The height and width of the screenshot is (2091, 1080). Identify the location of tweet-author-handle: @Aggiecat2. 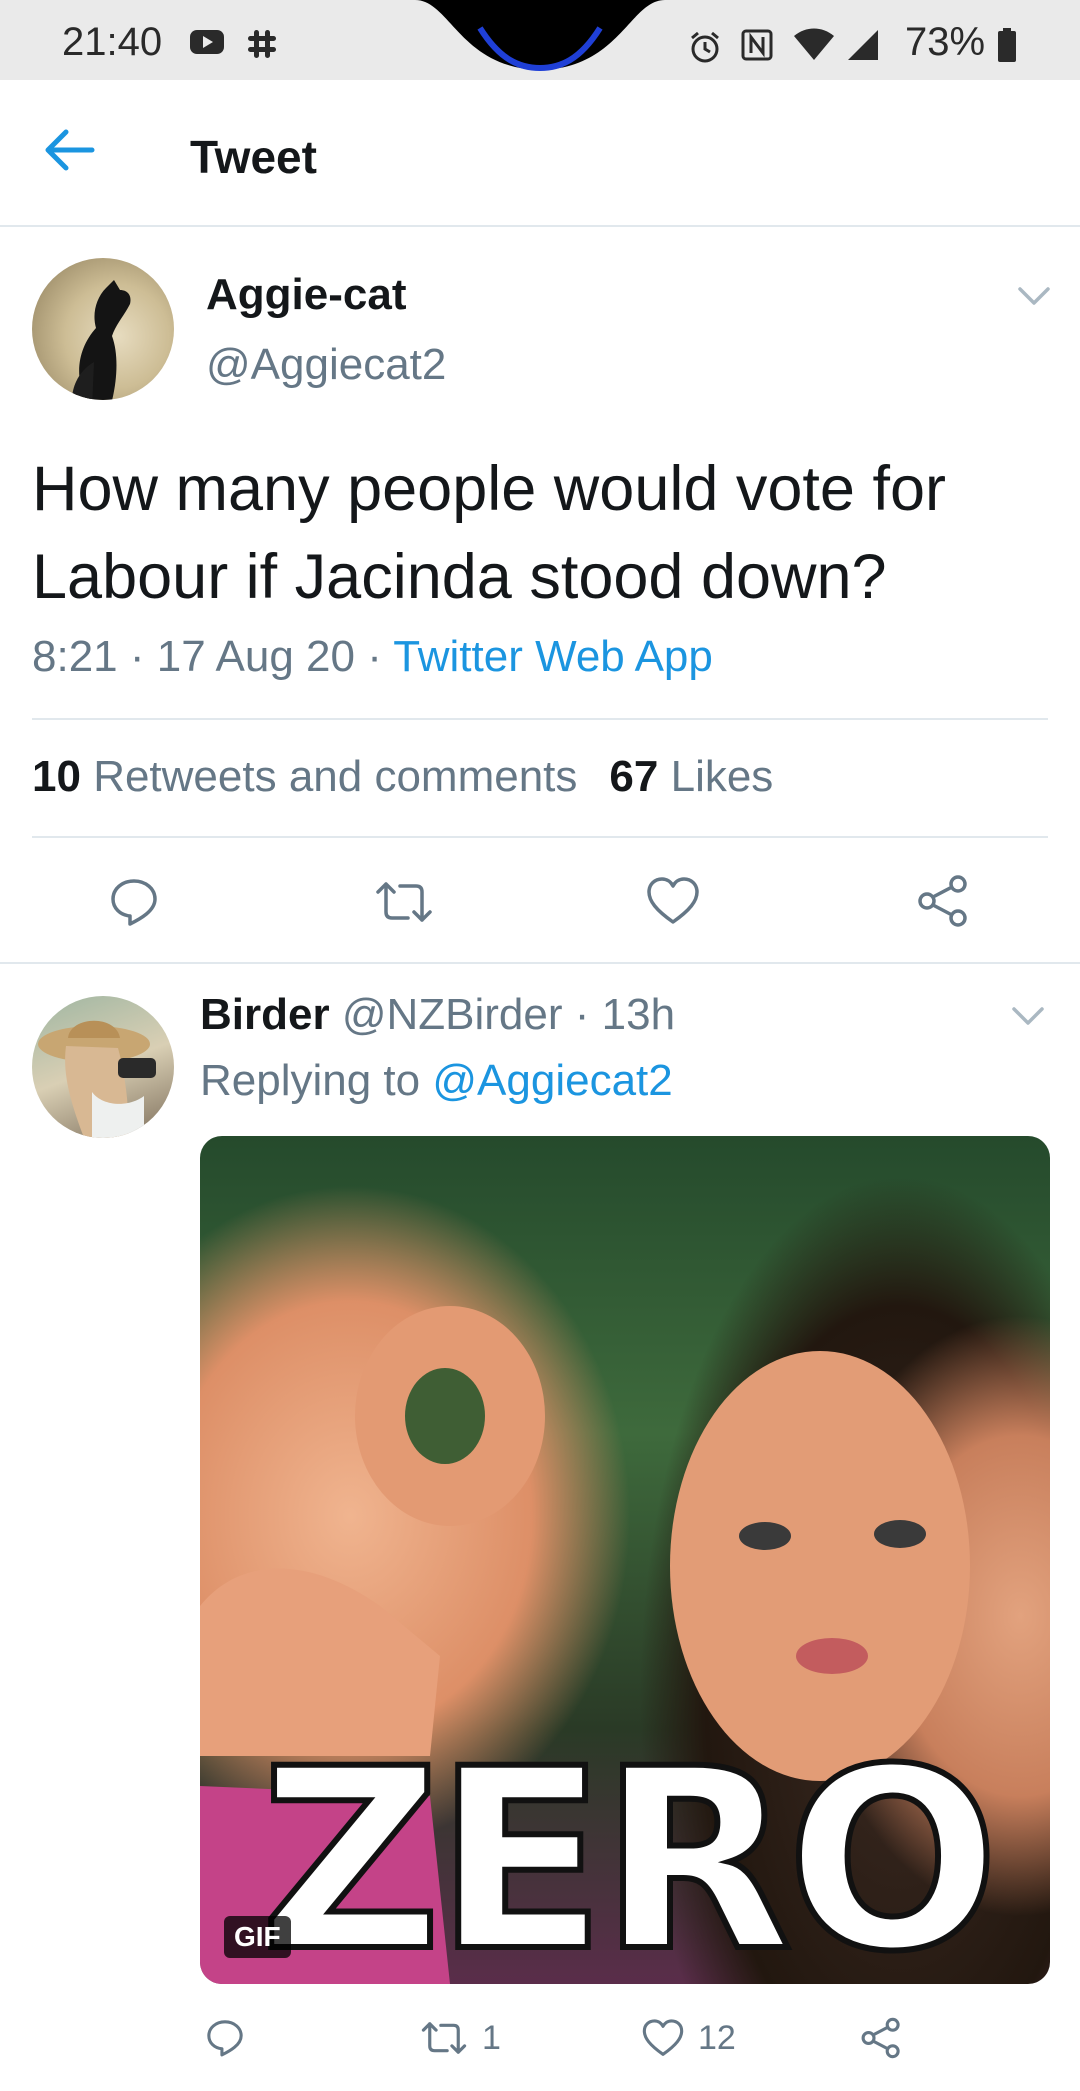
(326, 365).